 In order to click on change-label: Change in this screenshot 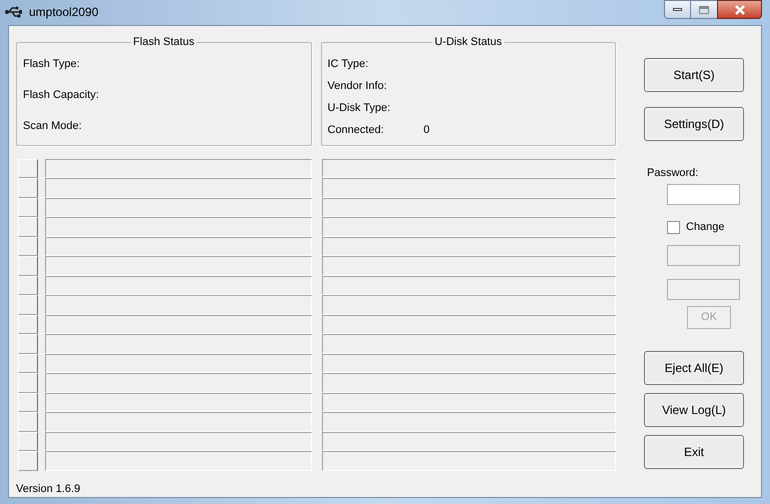, I will do `click(705, 227)`.